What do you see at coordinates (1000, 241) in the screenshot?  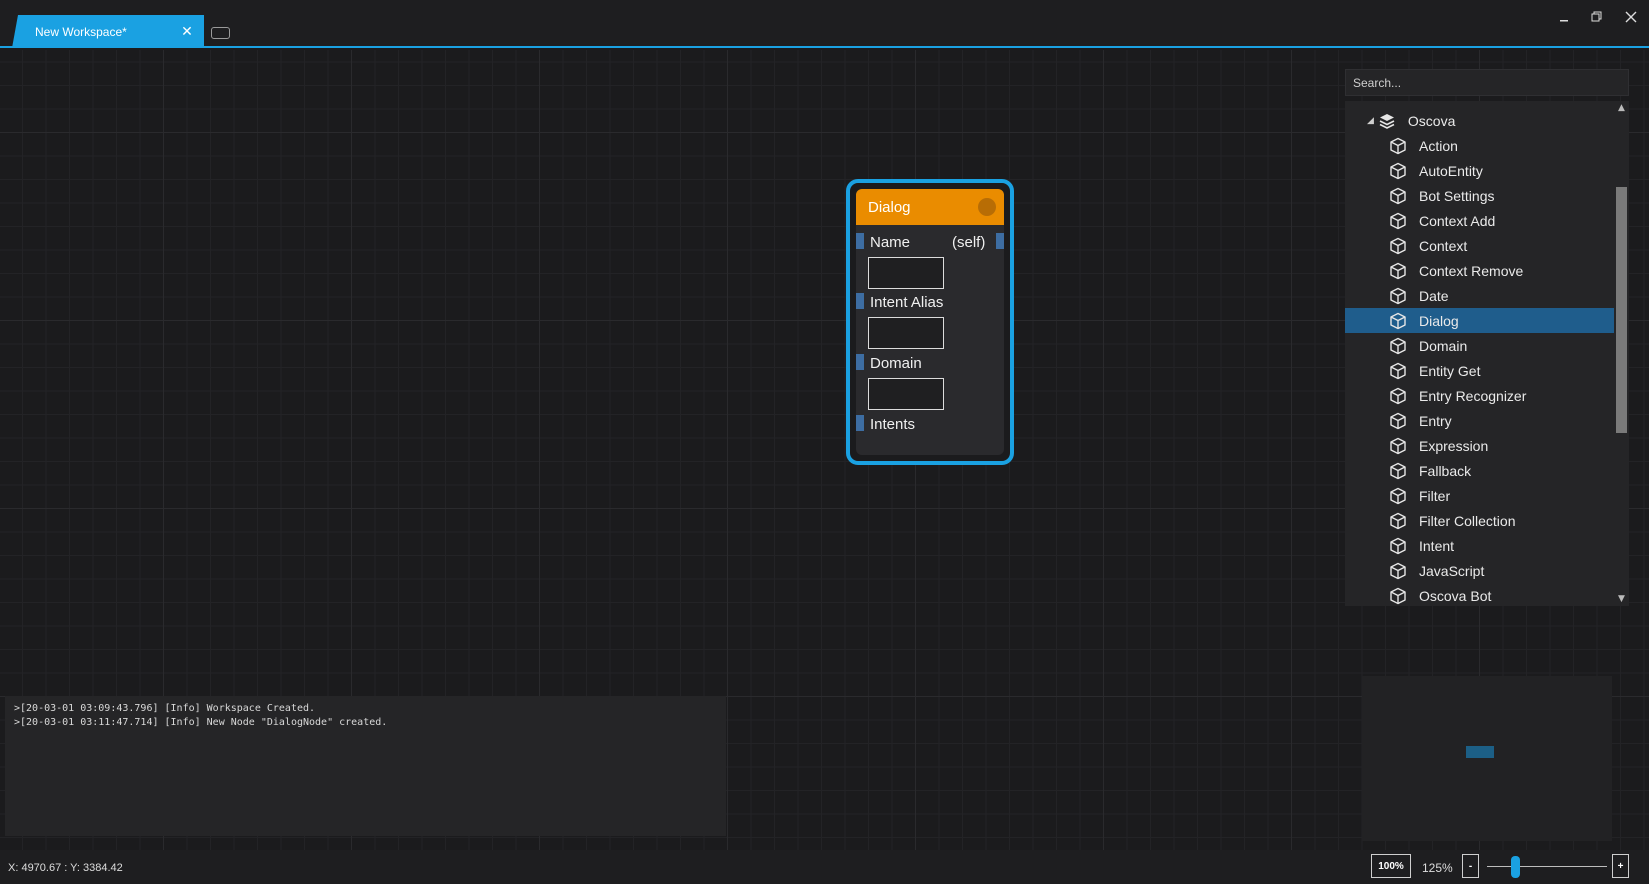 I see `port-self-output` at bounding box center [1000, 241].